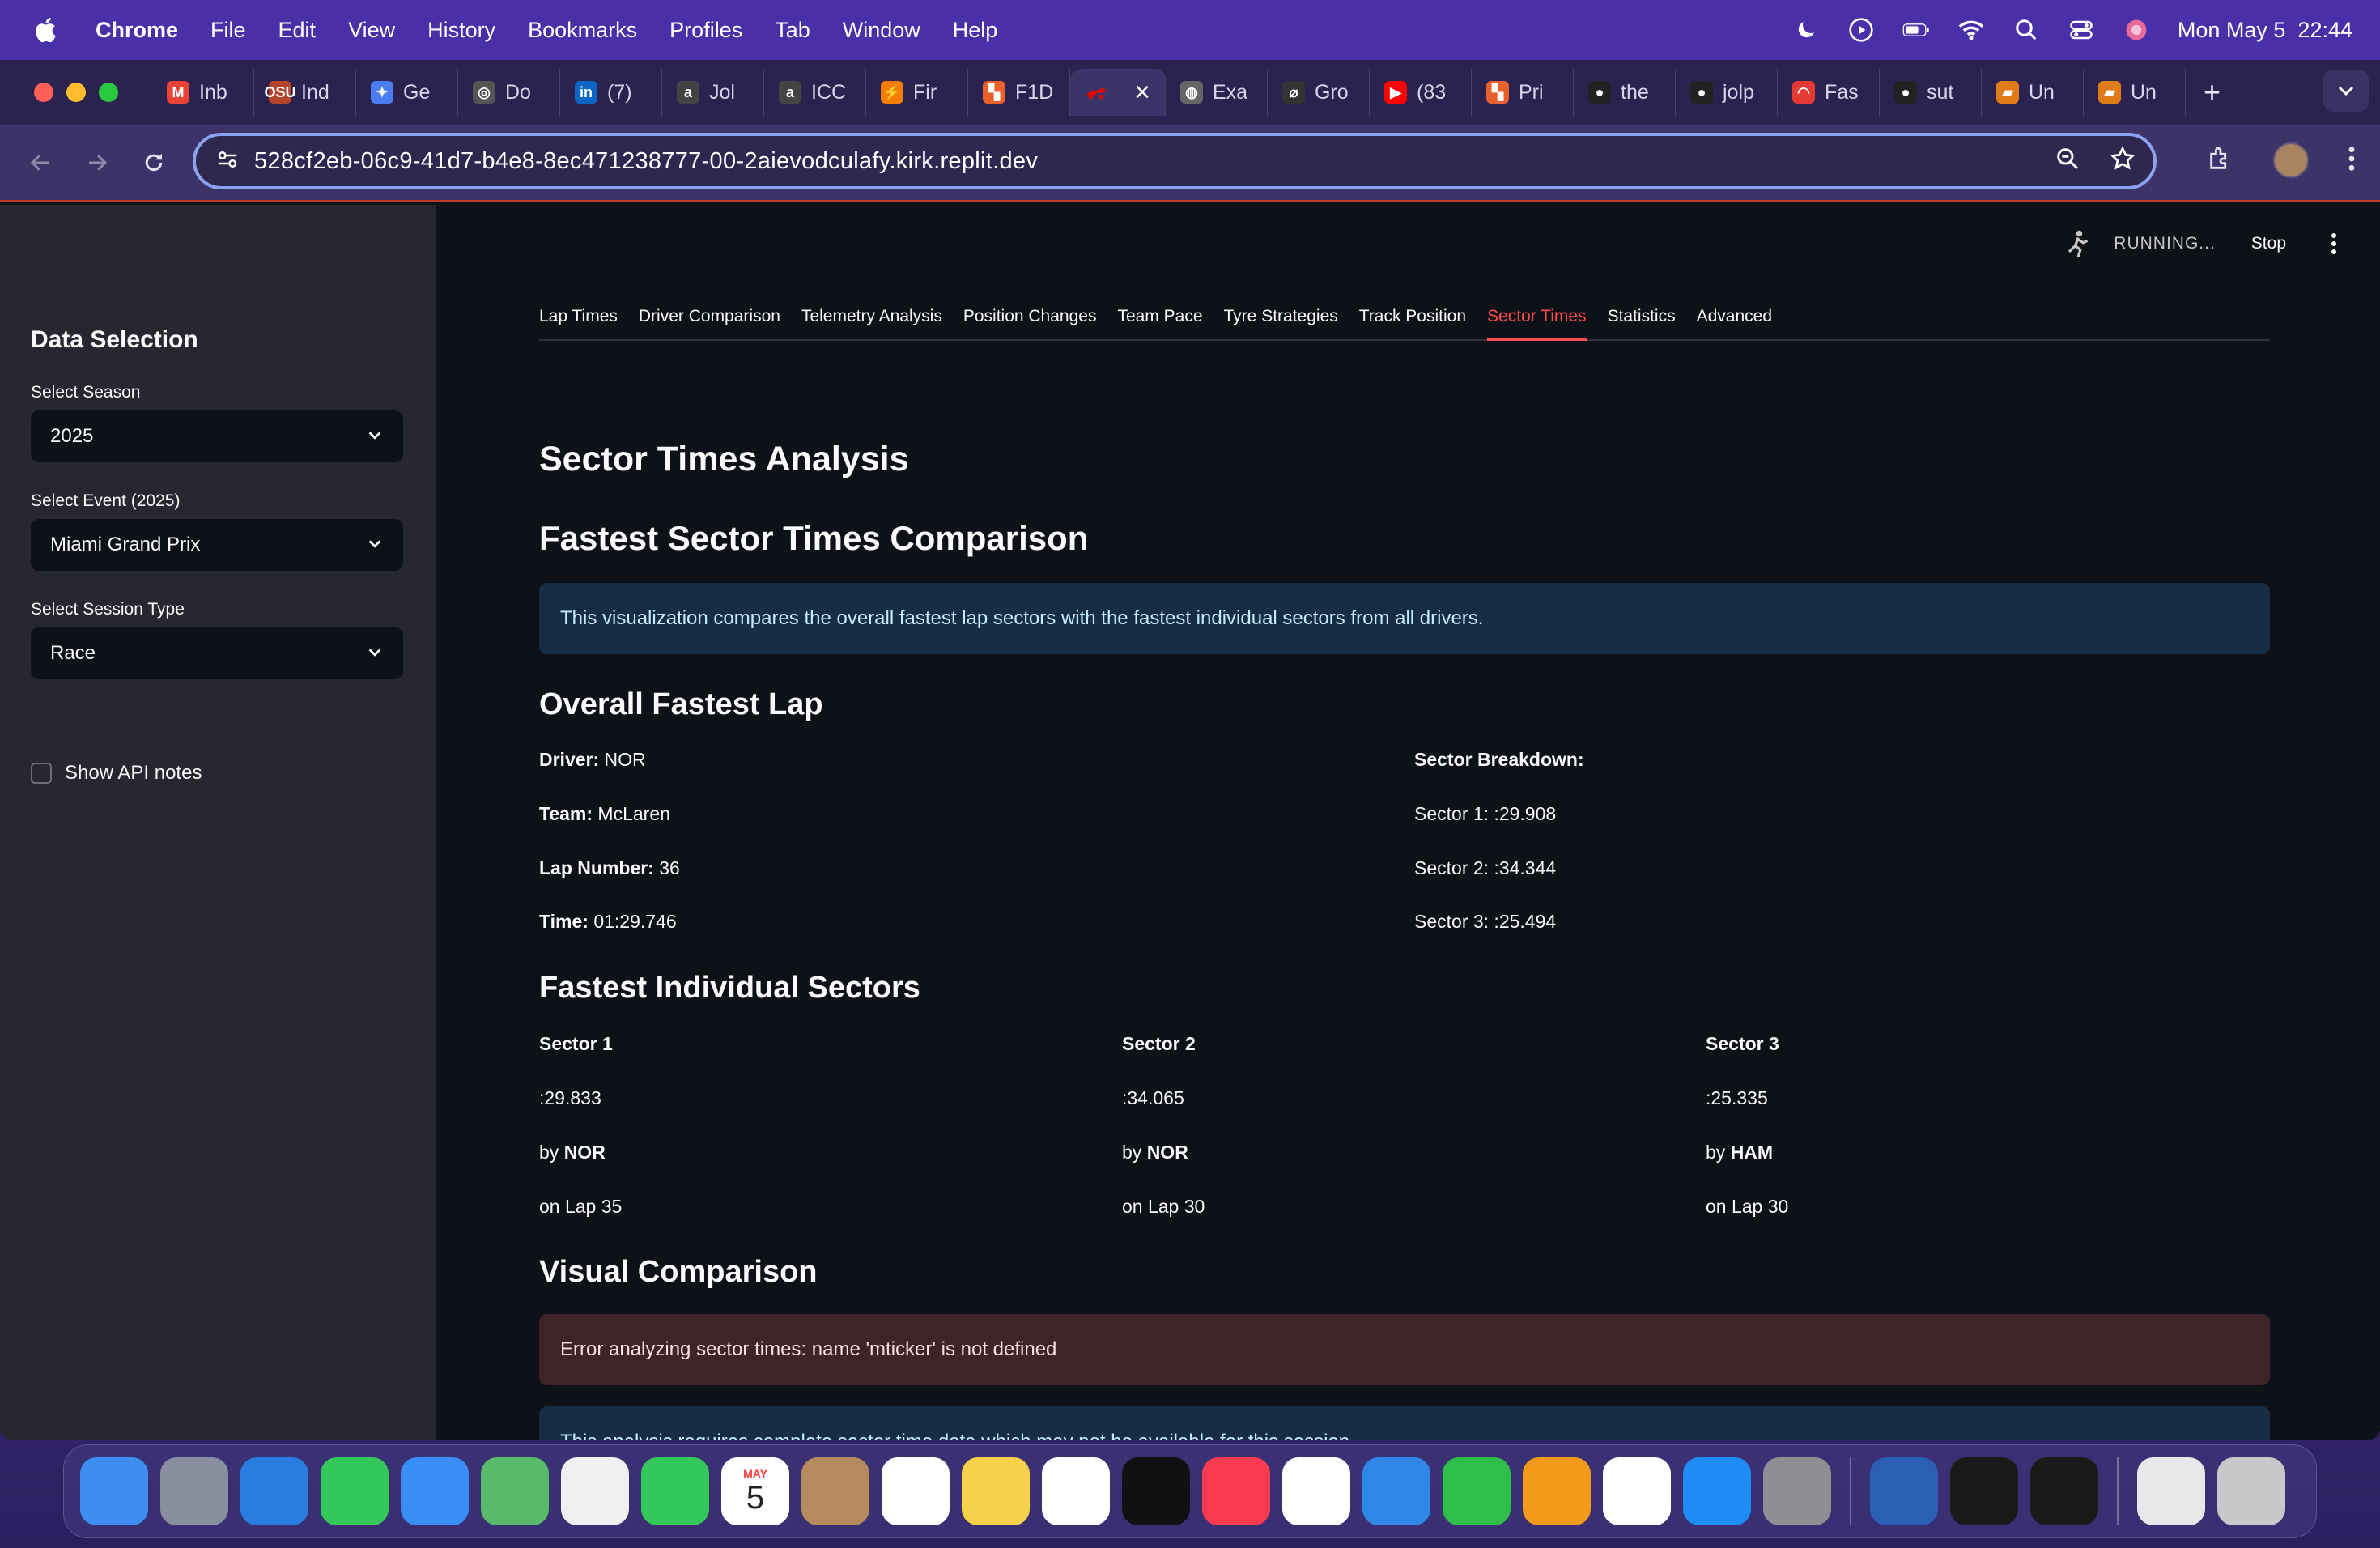  I want to click on browser-tab-r-4: ● the, so click(1625, 92).